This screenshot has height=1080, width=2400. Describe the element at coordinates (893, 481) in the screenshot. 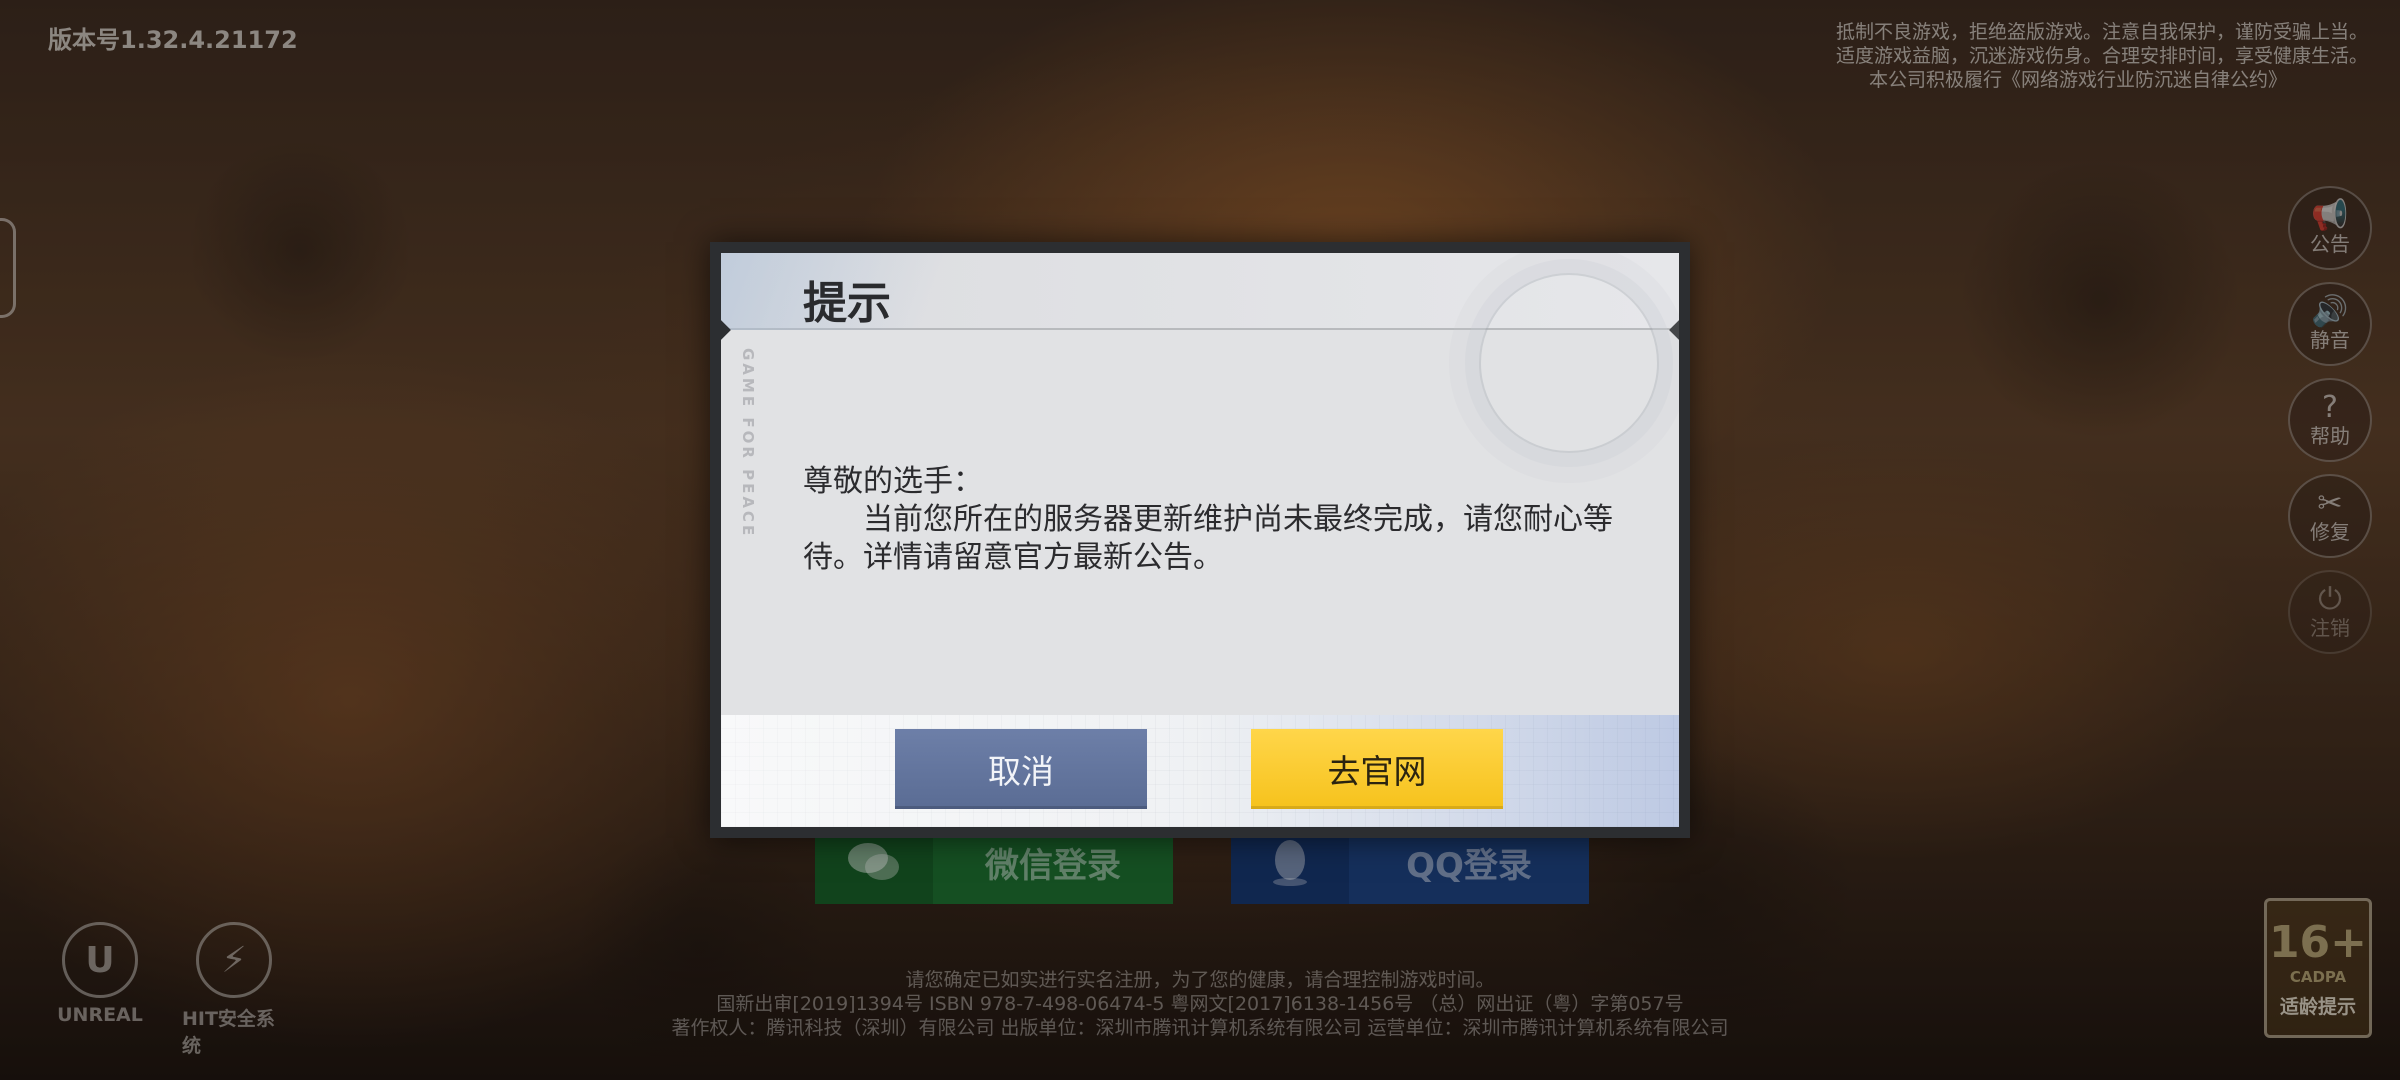

I see `dialog-greeting: 尊敬的选手：` at that location.